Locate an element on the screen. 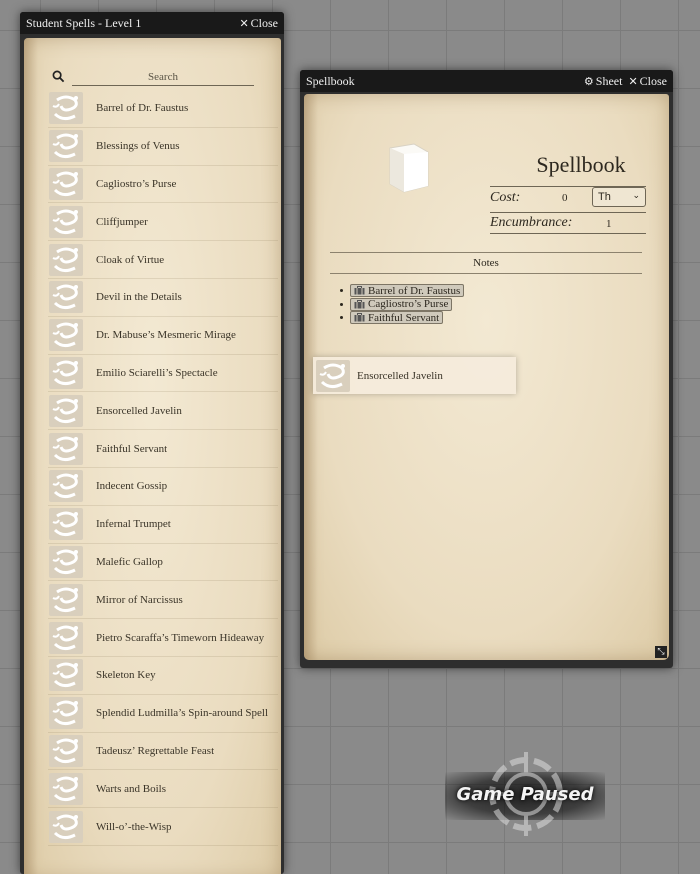 The image size is (700, 874). spell-list-item: Cagliostro’s Purse is located at coordinates (163, 185).